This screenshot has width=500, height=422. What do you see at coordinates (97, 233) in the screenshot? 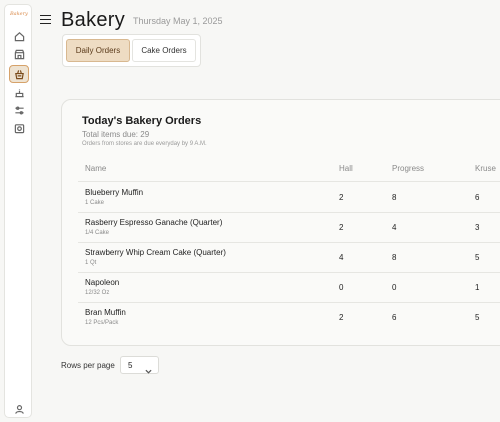
I see `item-unit: 1/4 Cake` at bounding box center [97, 233].